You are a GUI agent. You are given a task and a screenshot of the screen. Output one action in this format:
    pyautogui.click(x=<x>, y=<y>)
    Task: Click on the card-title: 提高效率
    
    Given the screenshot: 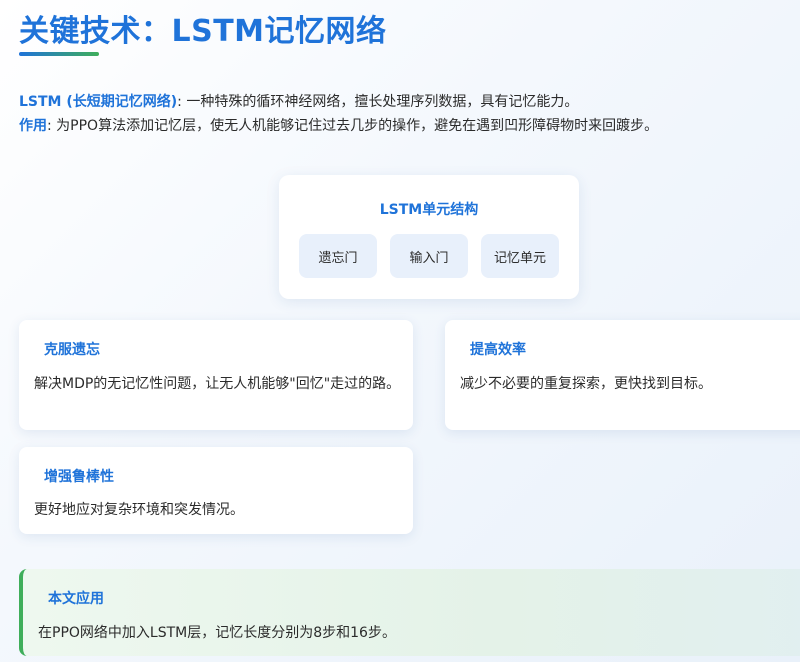 What is the action you would take?
    pyautogui.click(x=498, y=350)
    